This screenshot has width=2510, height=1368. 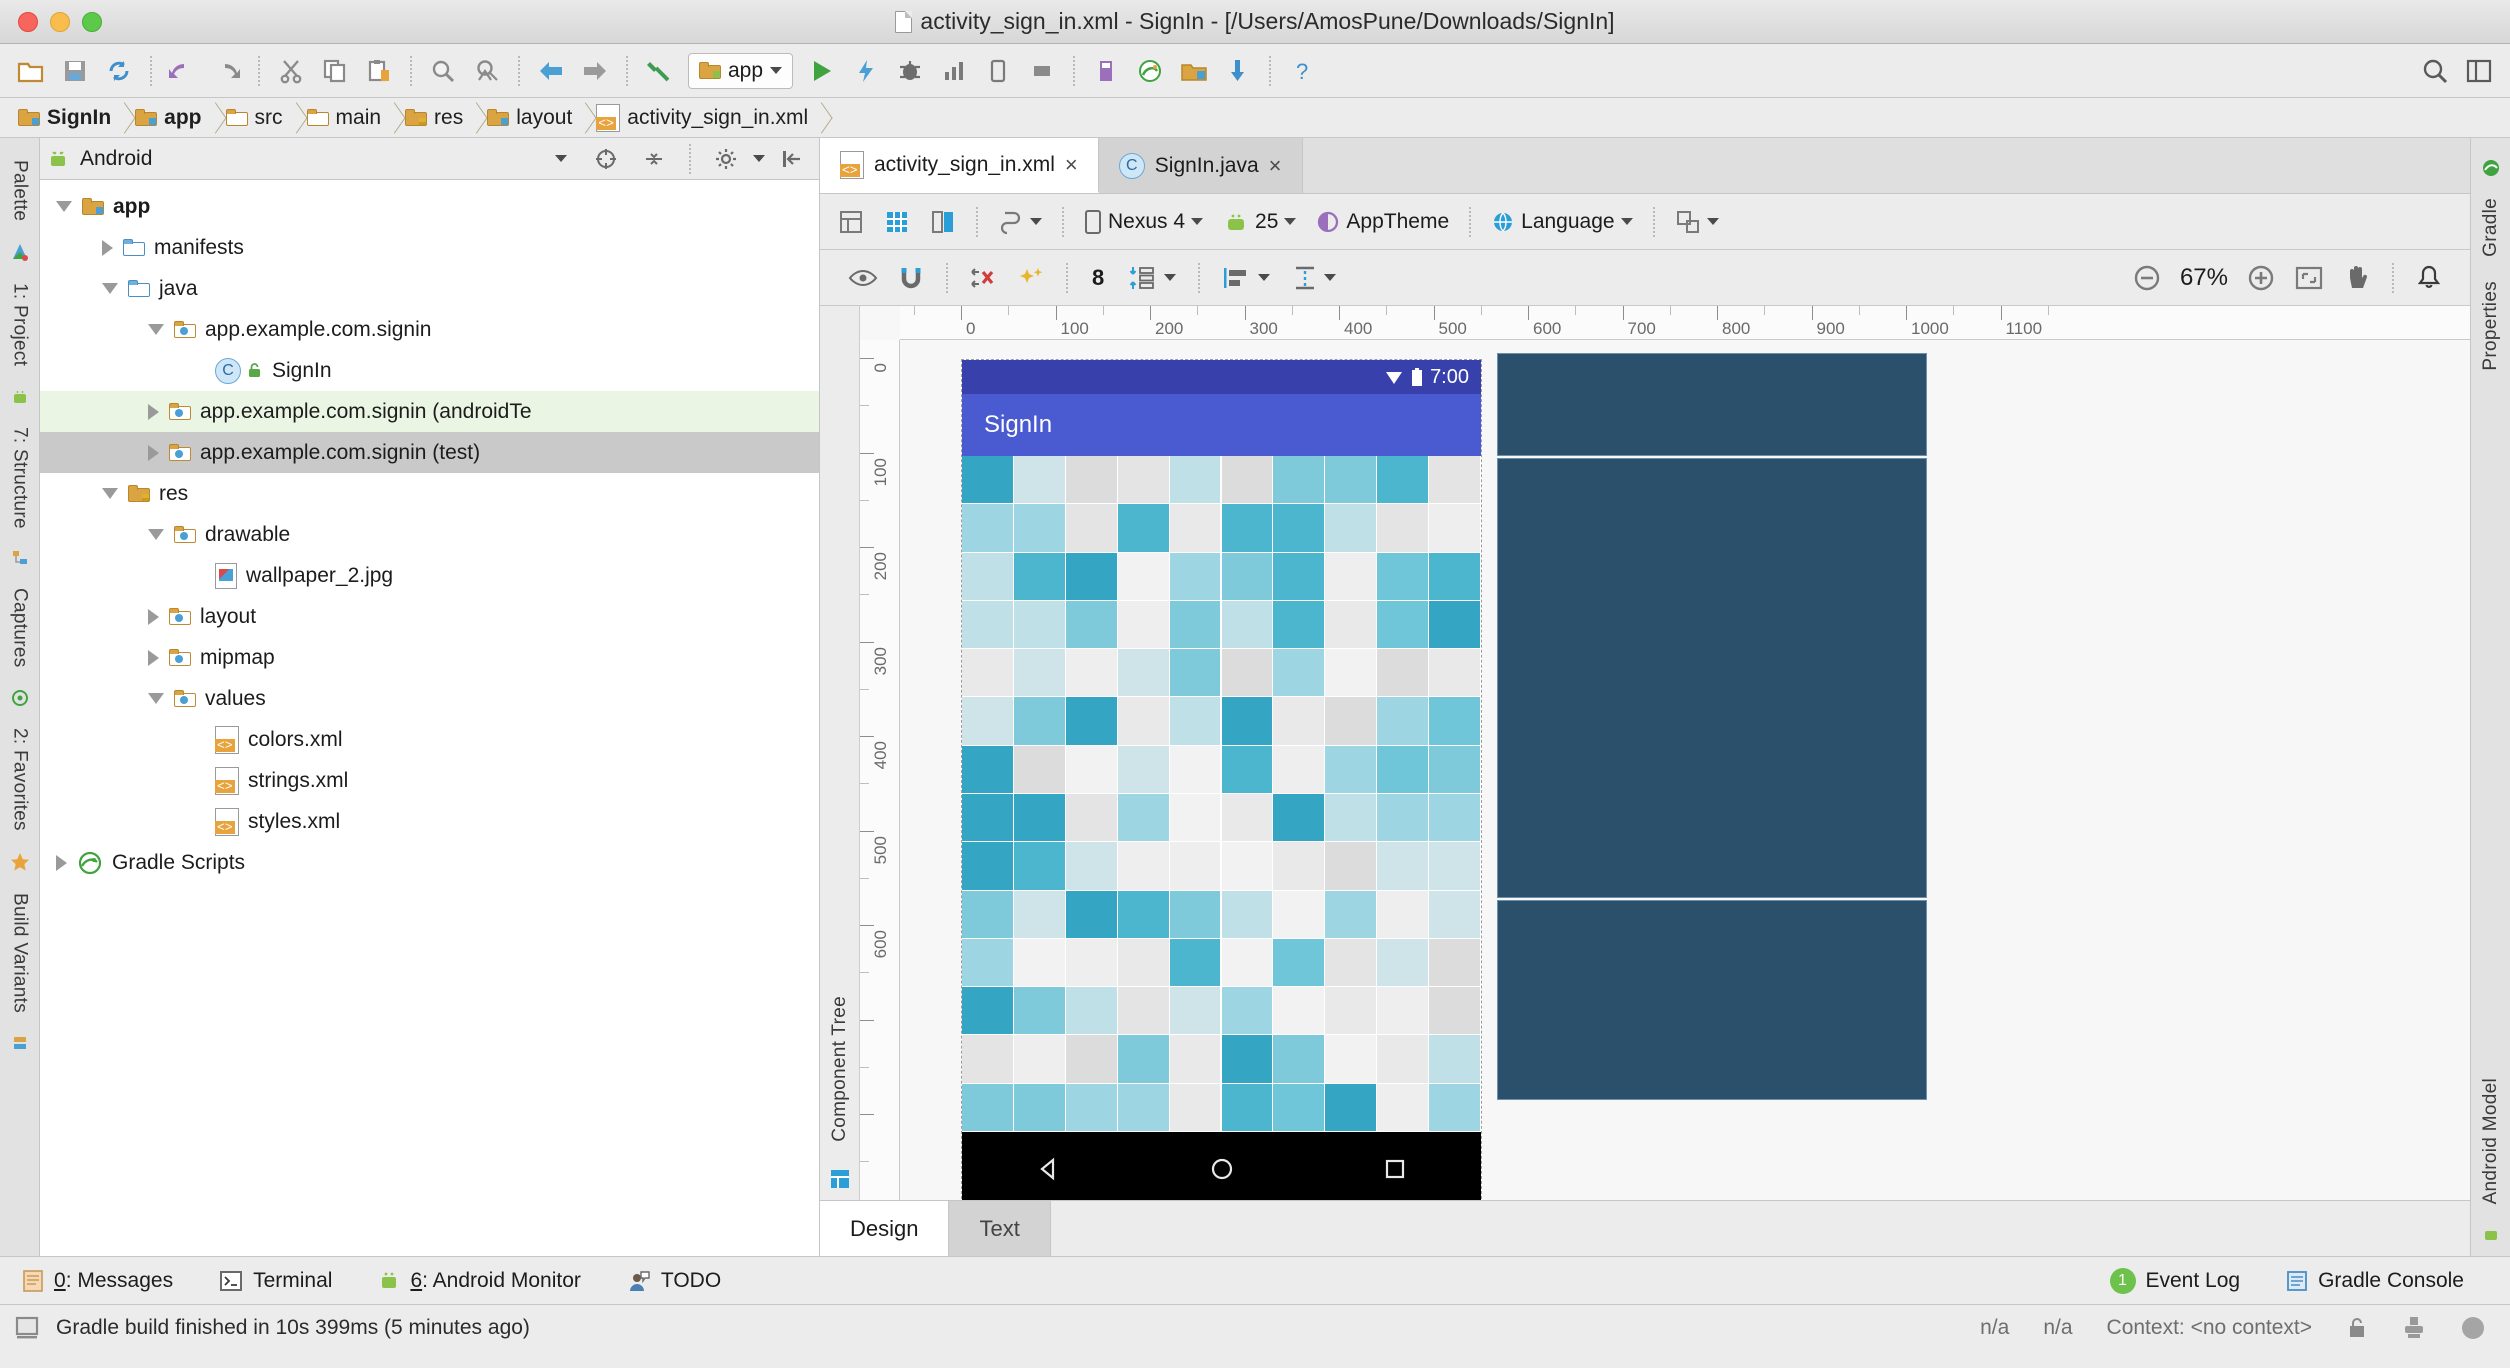 What do you see at coordinates (1000, 1228) in the screenshot?
I see `tab-text: Text` at bounding box center [1000, 1228].